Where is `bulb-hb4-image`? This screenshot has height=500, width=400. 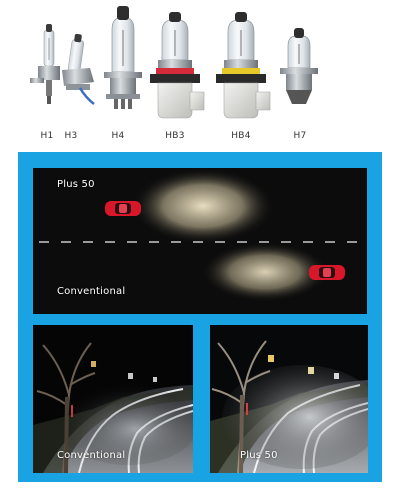
bulb-hb4-image is located at coordinates (243, 65).